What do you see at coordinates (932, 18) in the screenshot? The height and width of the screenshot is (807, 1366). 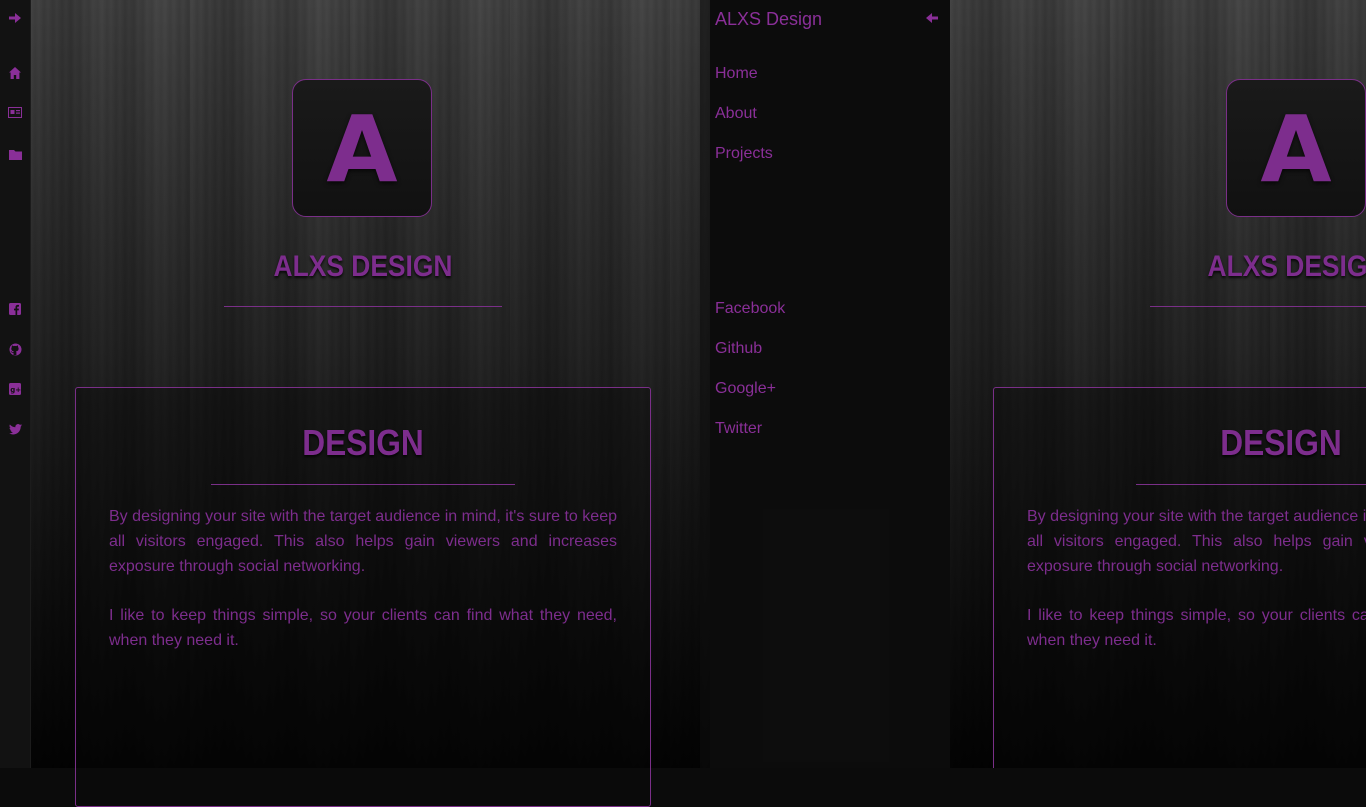 I see `arrow-left-icon` at bounding box center [932, 18].